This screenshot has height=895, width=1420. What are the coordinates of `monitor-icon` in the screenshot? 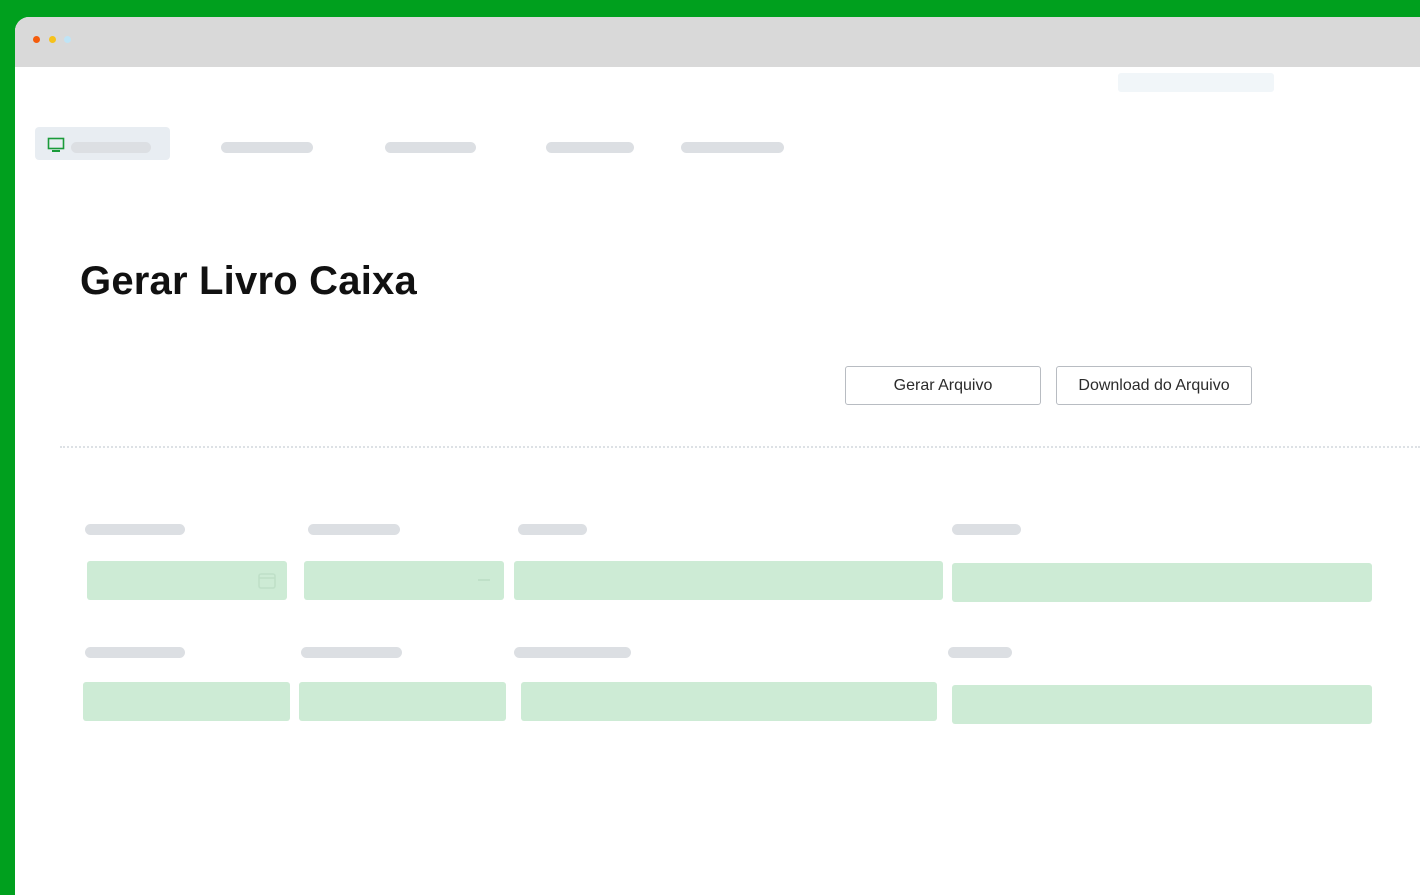 It's located at (56, 145).